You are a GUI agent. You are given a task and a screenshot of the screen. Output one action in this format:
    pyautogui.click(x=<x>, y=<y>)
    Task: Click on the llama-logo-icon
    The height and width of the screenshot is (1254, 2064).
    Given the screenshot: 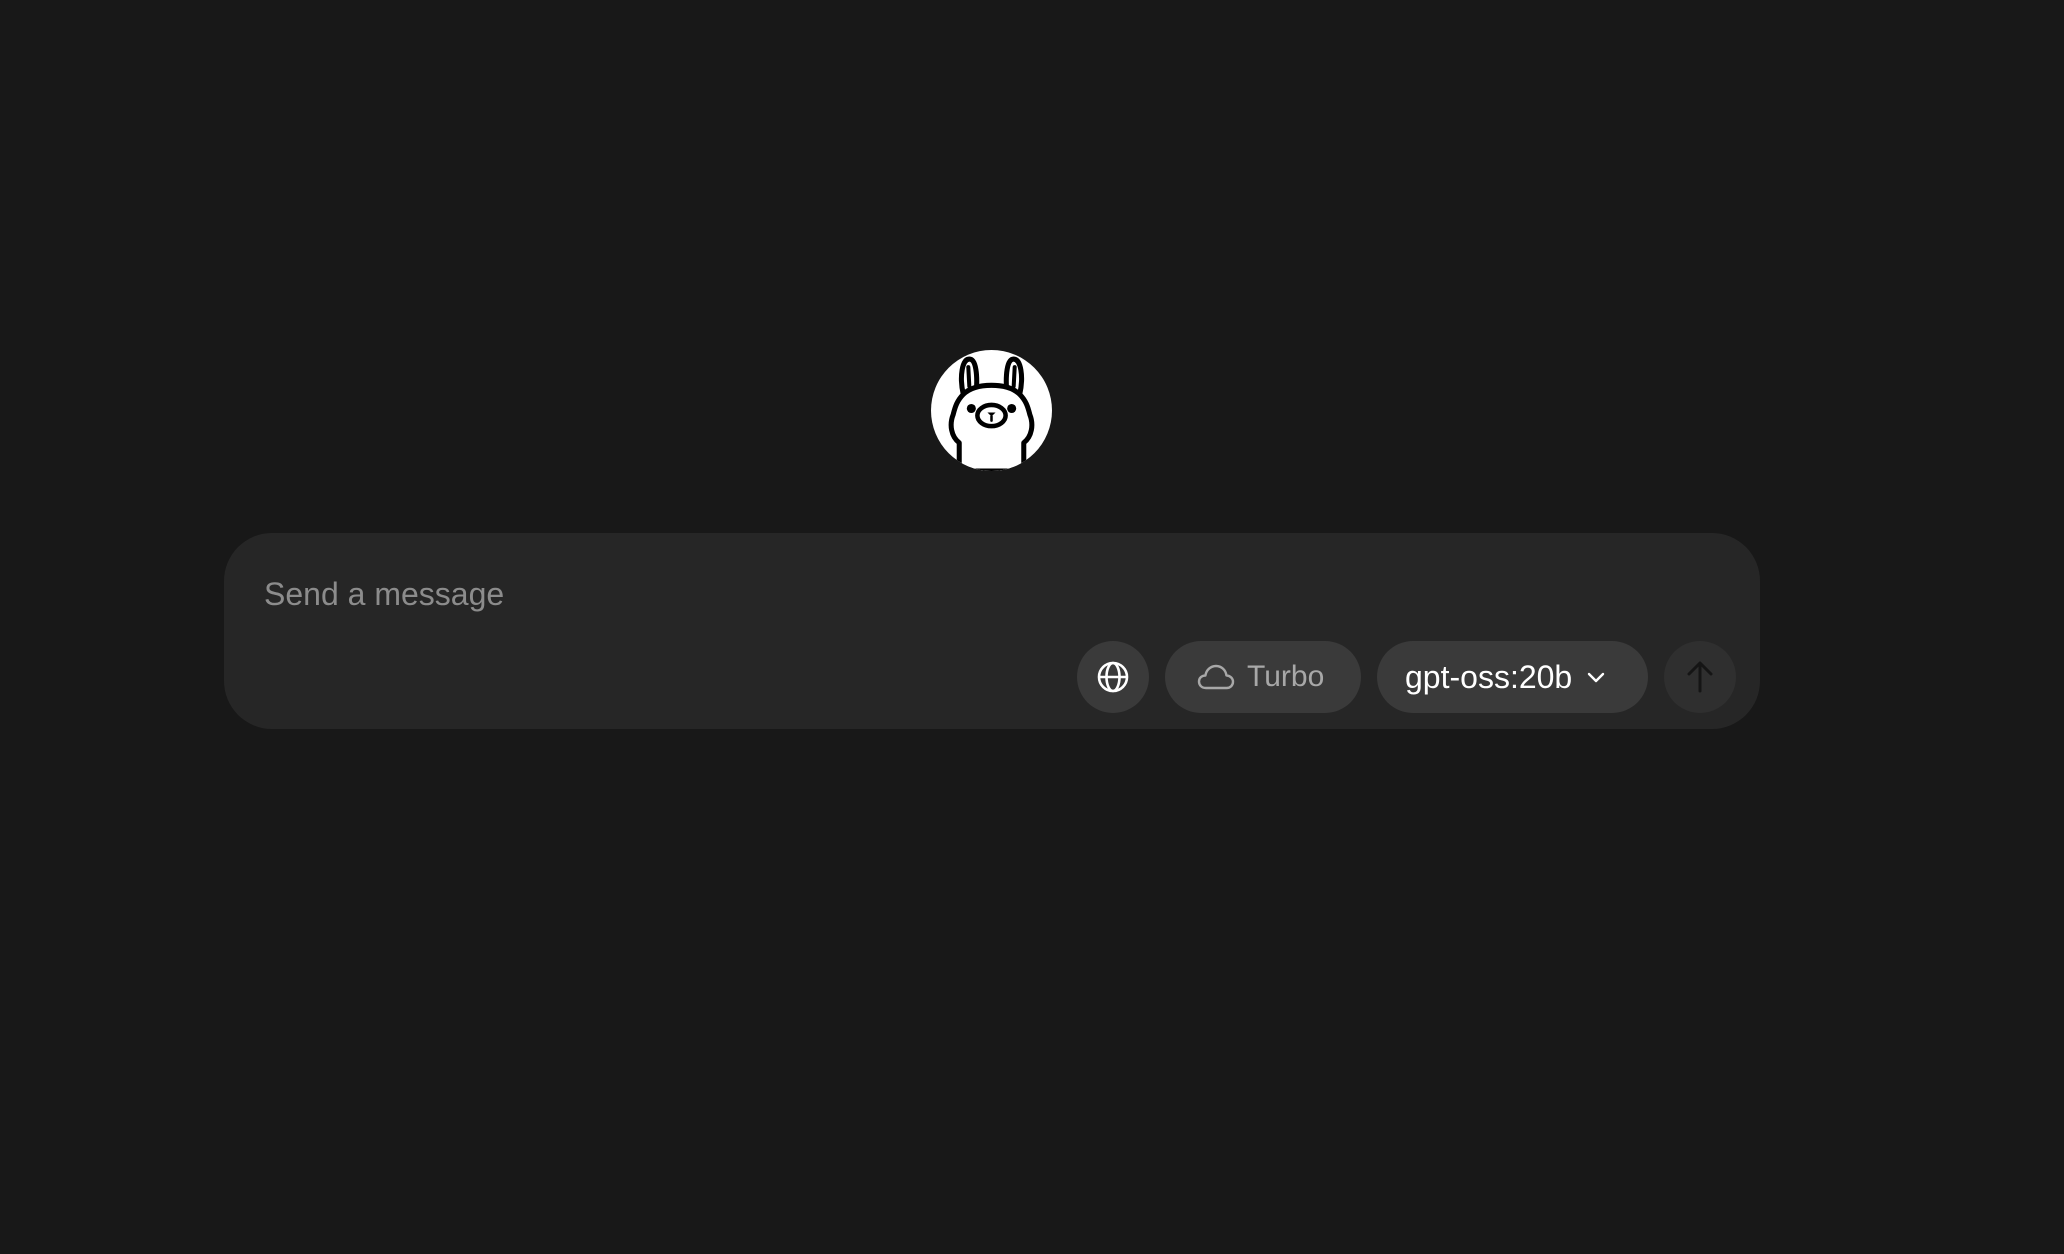 What is the action you would take?
    pyautogui.click(x=991, y=410)
    